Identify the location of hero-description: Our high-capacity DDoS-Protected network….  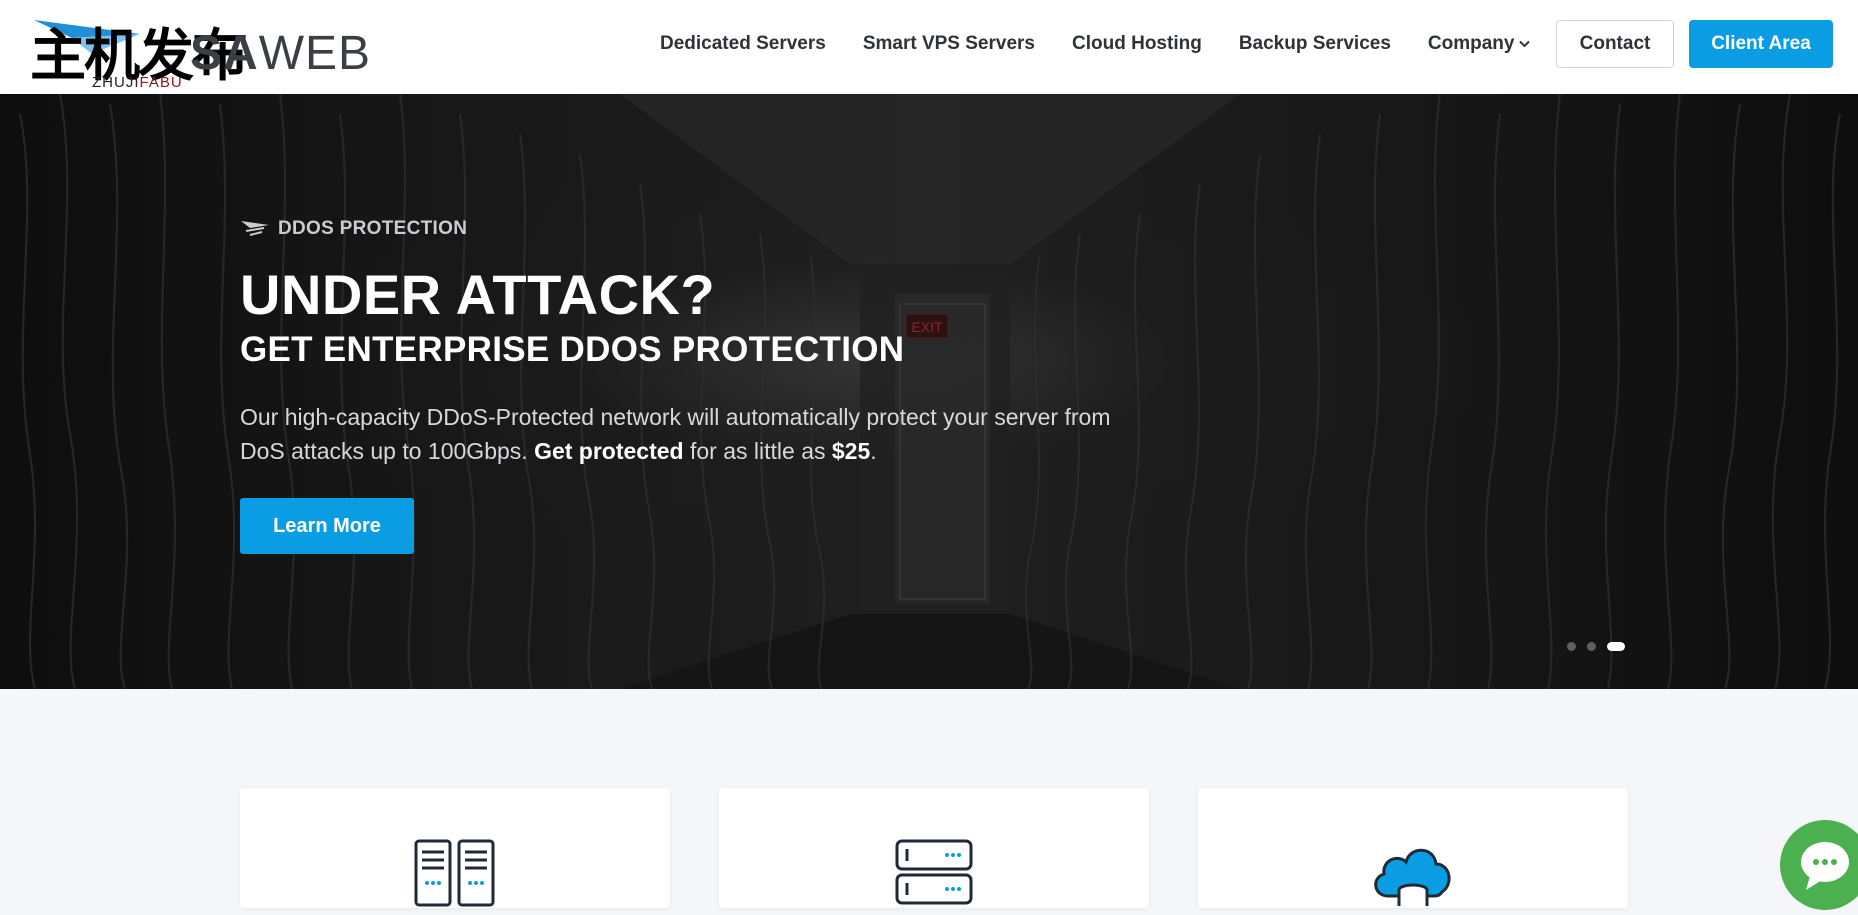
(675, 434).